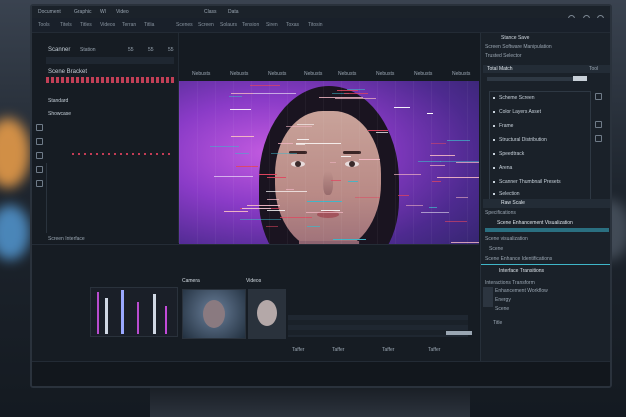 This screenshot has height=417, width=626. I want to click on panel-subheader: Screen Software Manipulation, so click(518, 47).